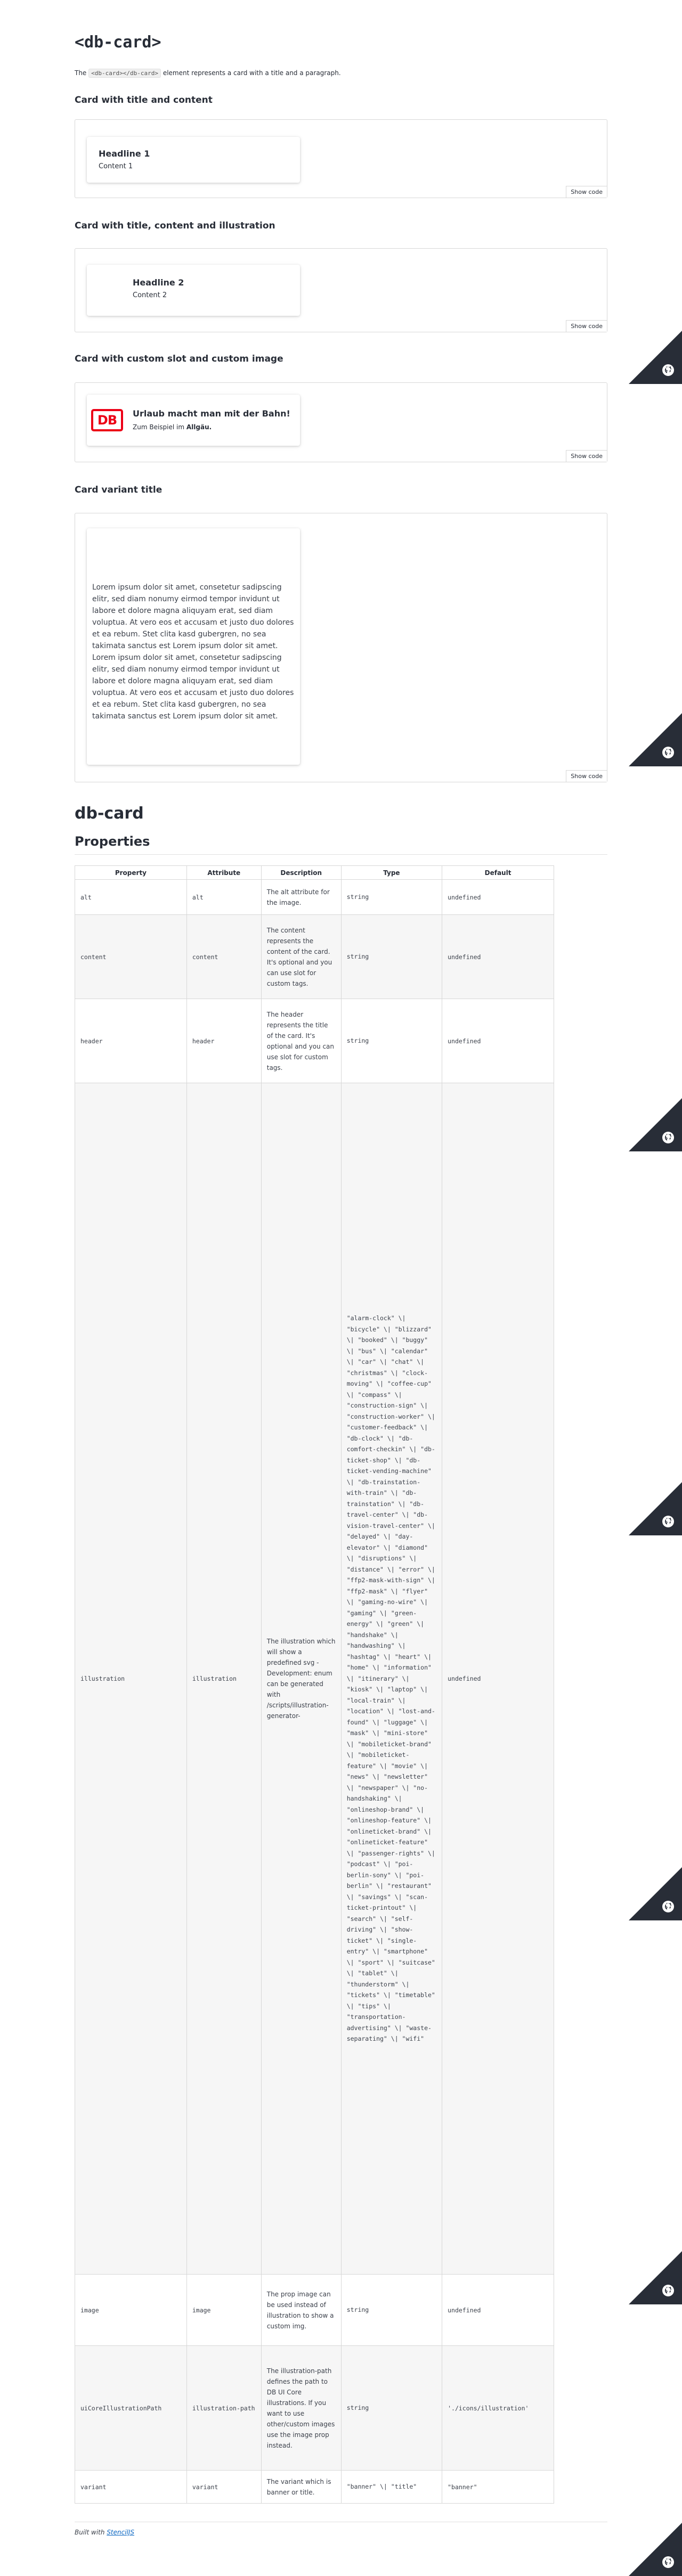 Image resolution: width=682 pixels, height=2576 pixels. I want to click on cell-type: "banner" \| "title", so click(392, 2487).